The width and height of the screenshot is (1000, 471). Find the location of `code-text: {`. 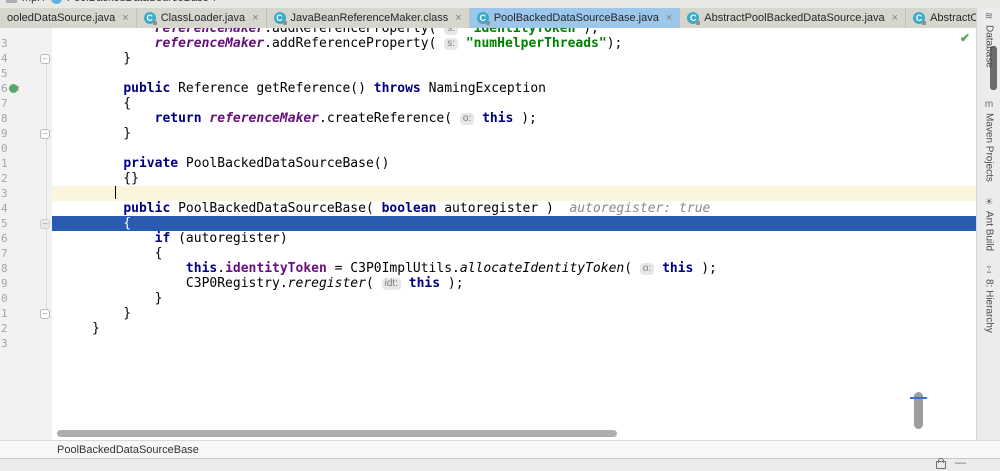

code-text: { is located at coordinates (514, 253).